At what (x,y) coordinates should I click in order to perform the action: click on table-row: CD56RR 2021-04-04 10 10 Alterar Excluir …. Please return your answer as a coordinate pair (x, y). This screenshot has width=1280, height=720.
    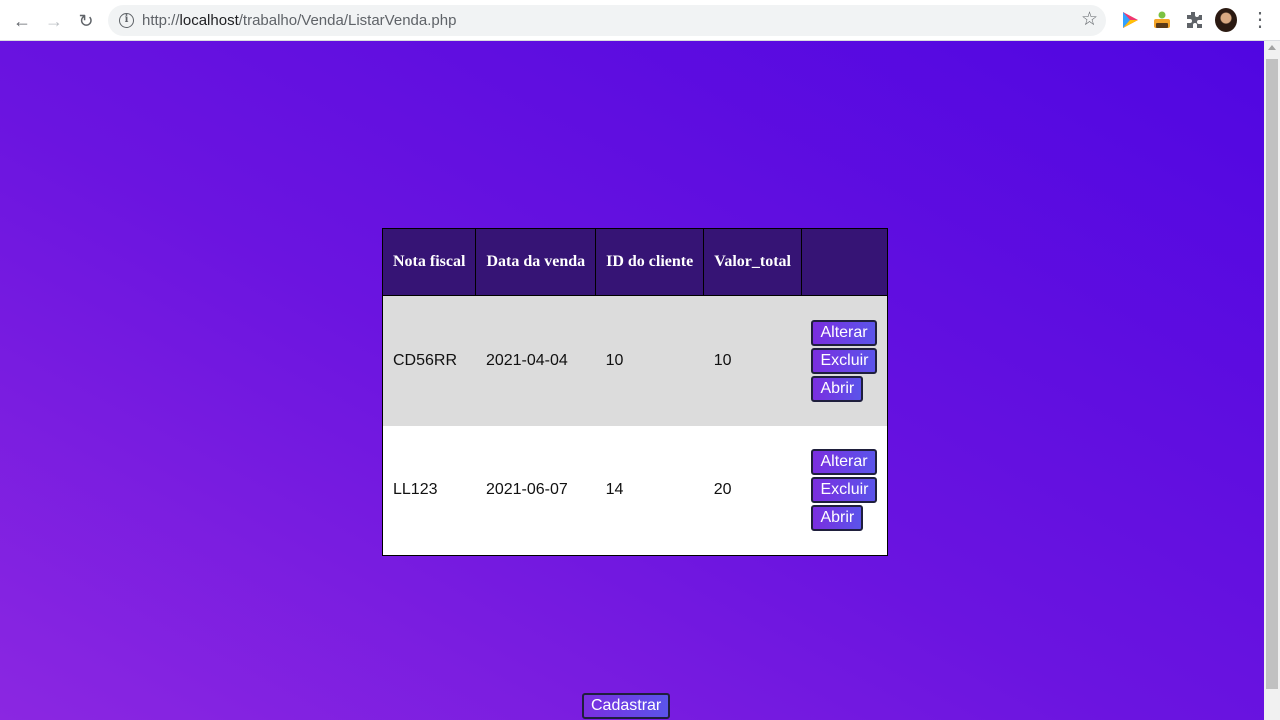
    Looking at the image, I should click on (635, 360).